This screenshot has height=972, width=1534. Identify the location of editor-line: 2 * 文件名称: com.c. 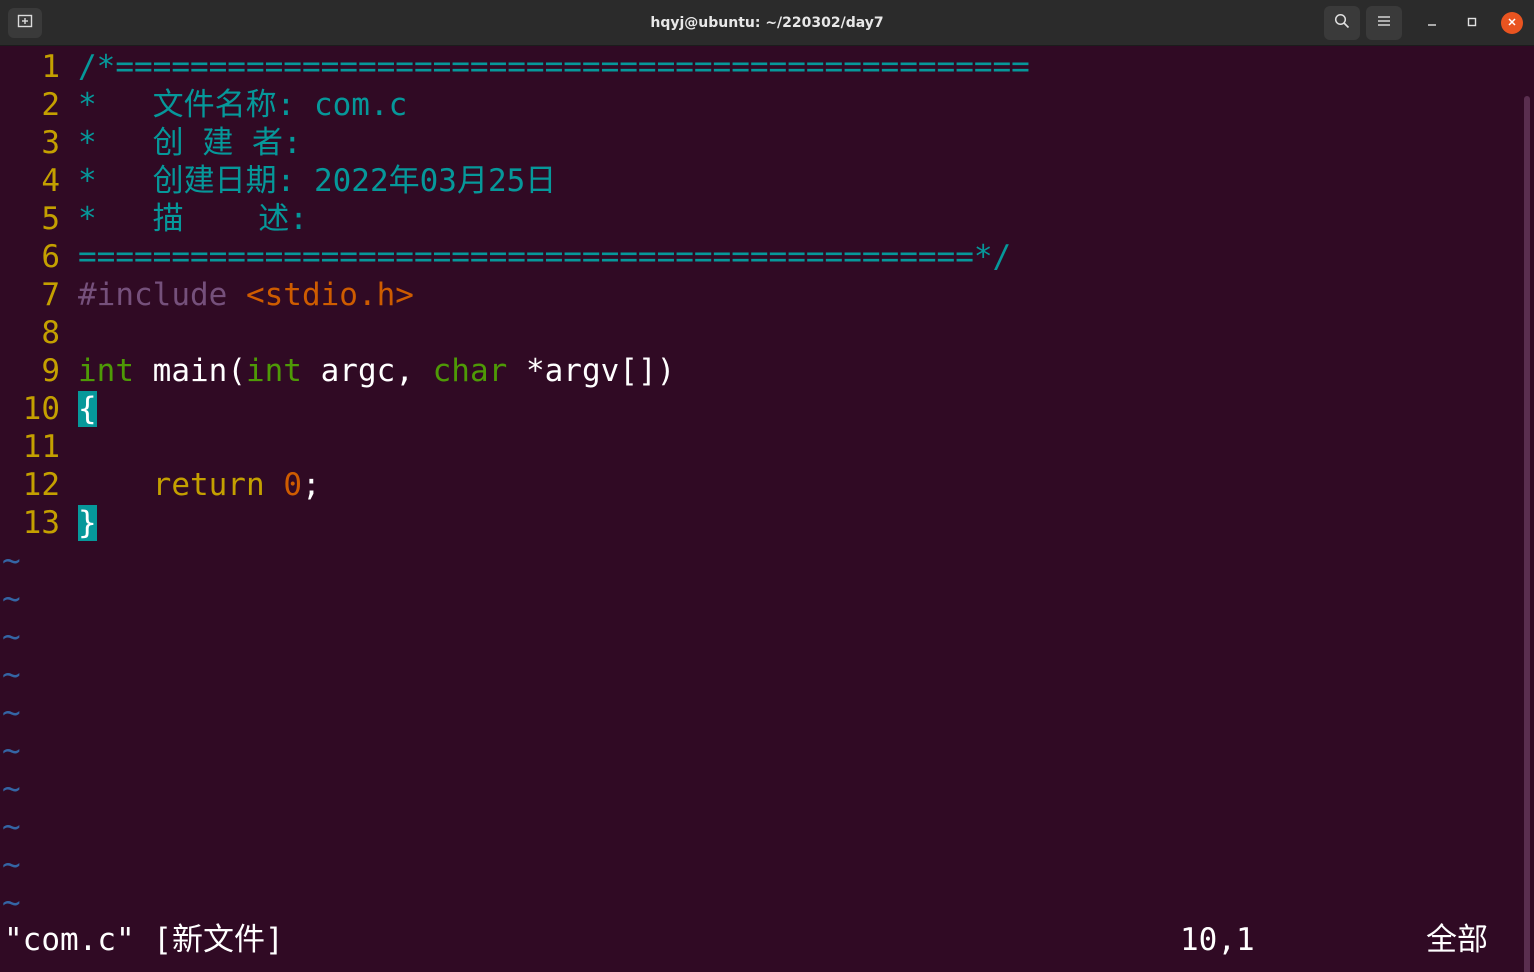
(760, 105).